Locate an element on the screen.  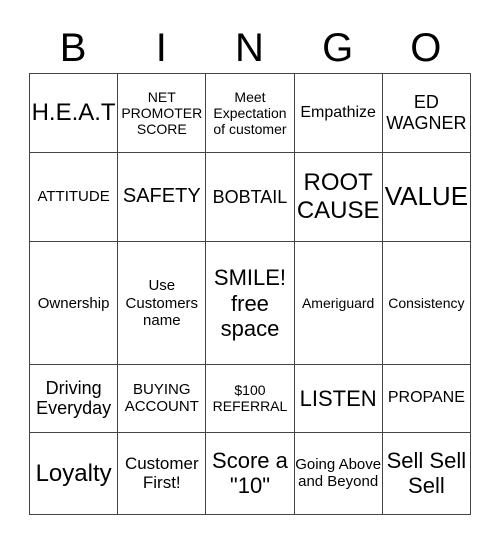
bingo-cell: BOBTAIL is located at coordinates (250, 197).